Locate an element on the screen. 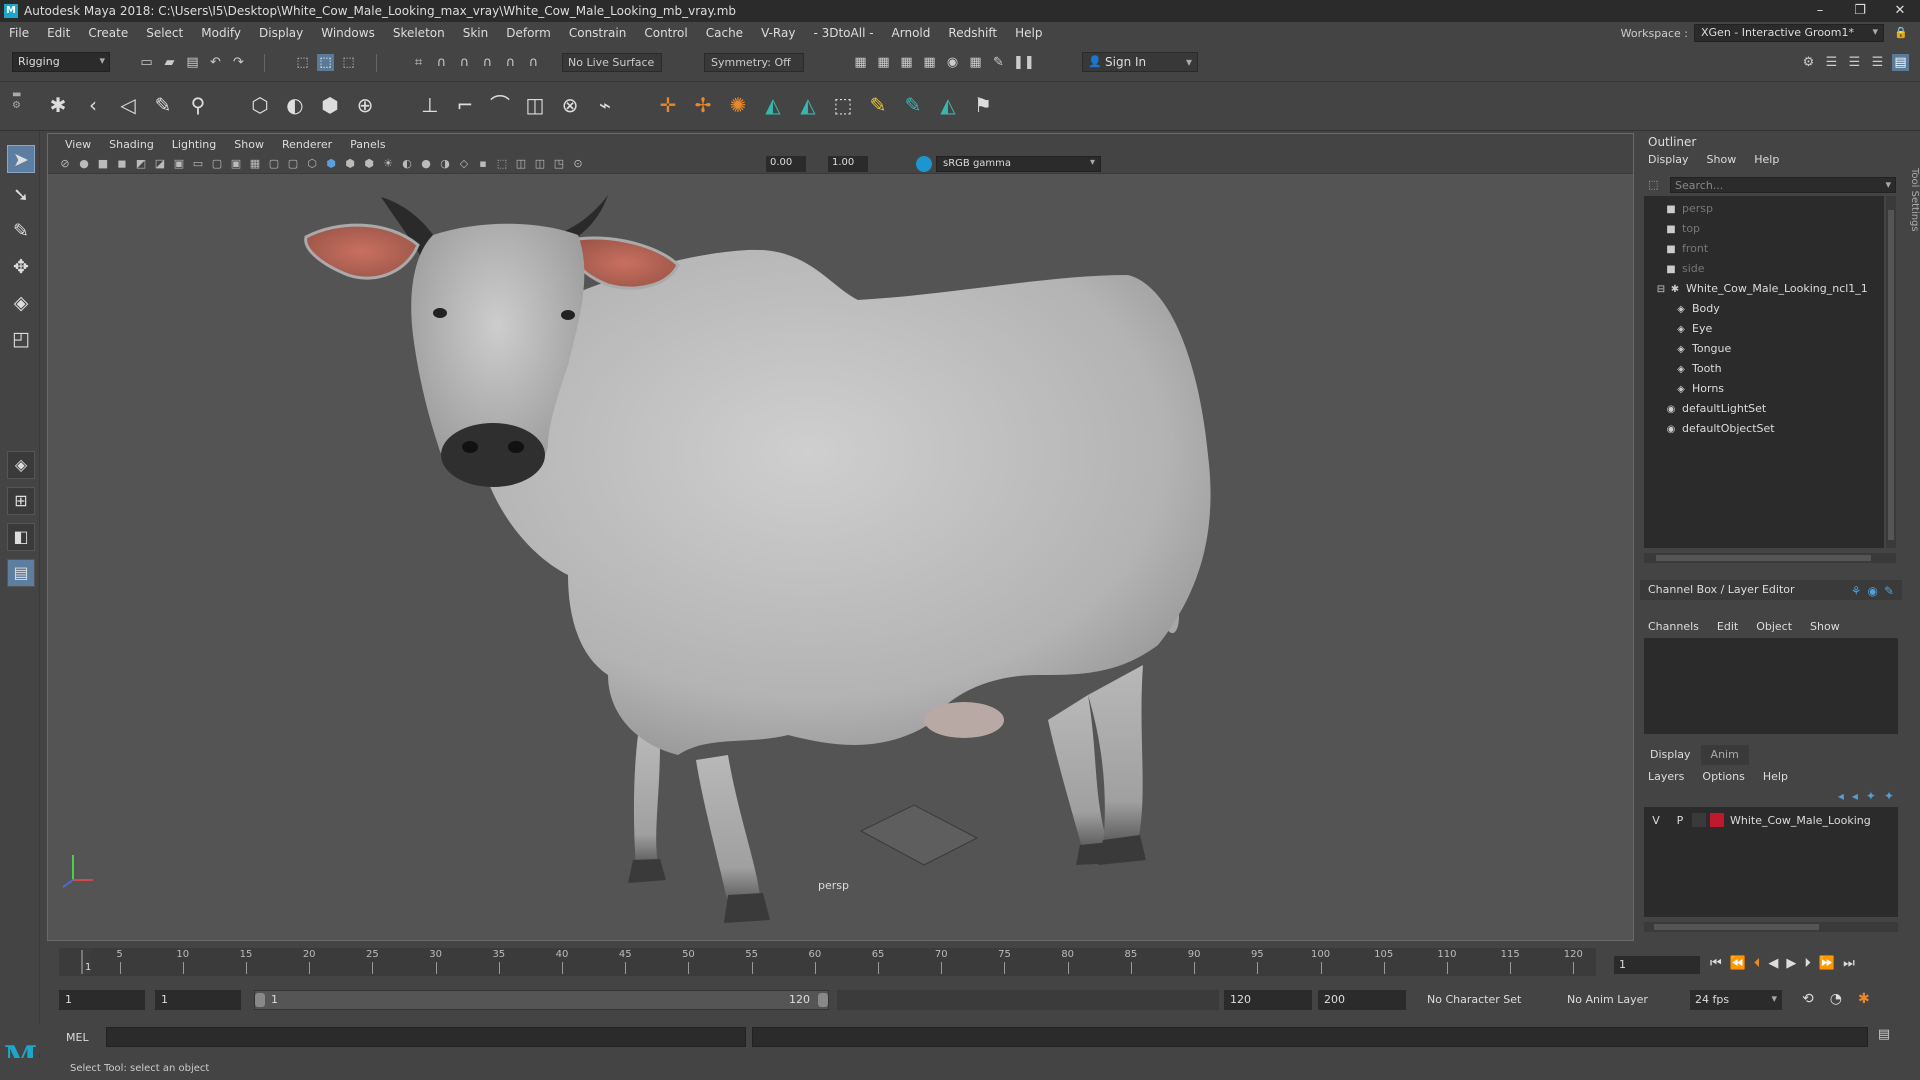  shadows-icon: ◐ is located at coordinates (407, 164).